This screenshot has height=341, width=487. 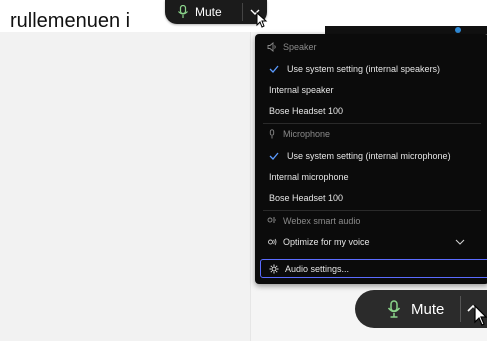 What do you see at coordinates (272, 242) in the screenshot?
I see `voice-icon` at bounding box center [272, 242].